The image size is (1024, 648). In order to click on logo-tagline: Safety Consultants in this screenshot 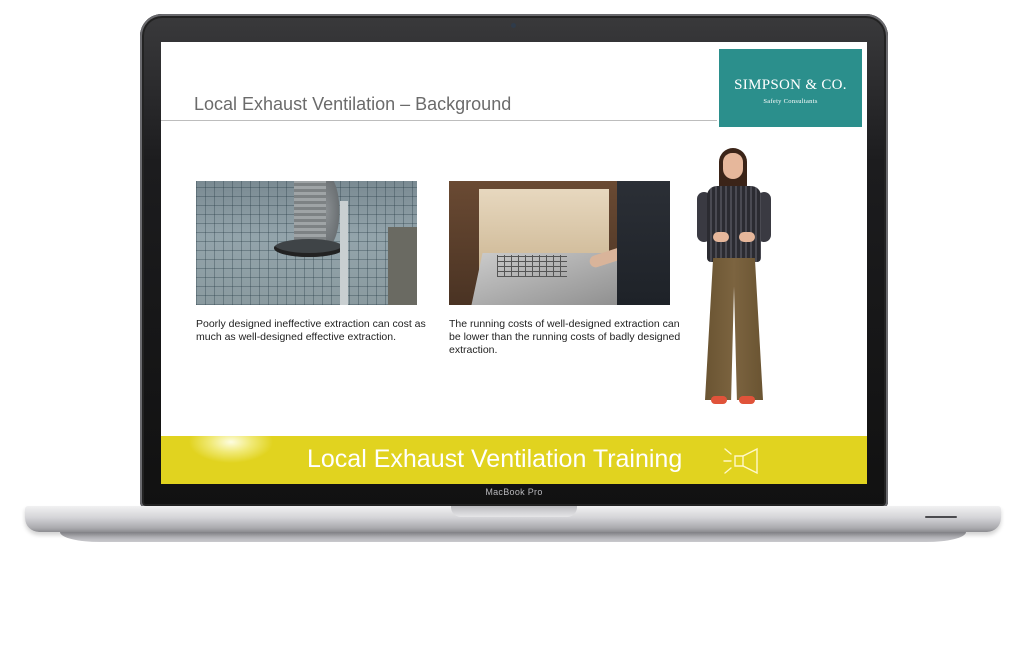, I will do `click(790, 101)`.